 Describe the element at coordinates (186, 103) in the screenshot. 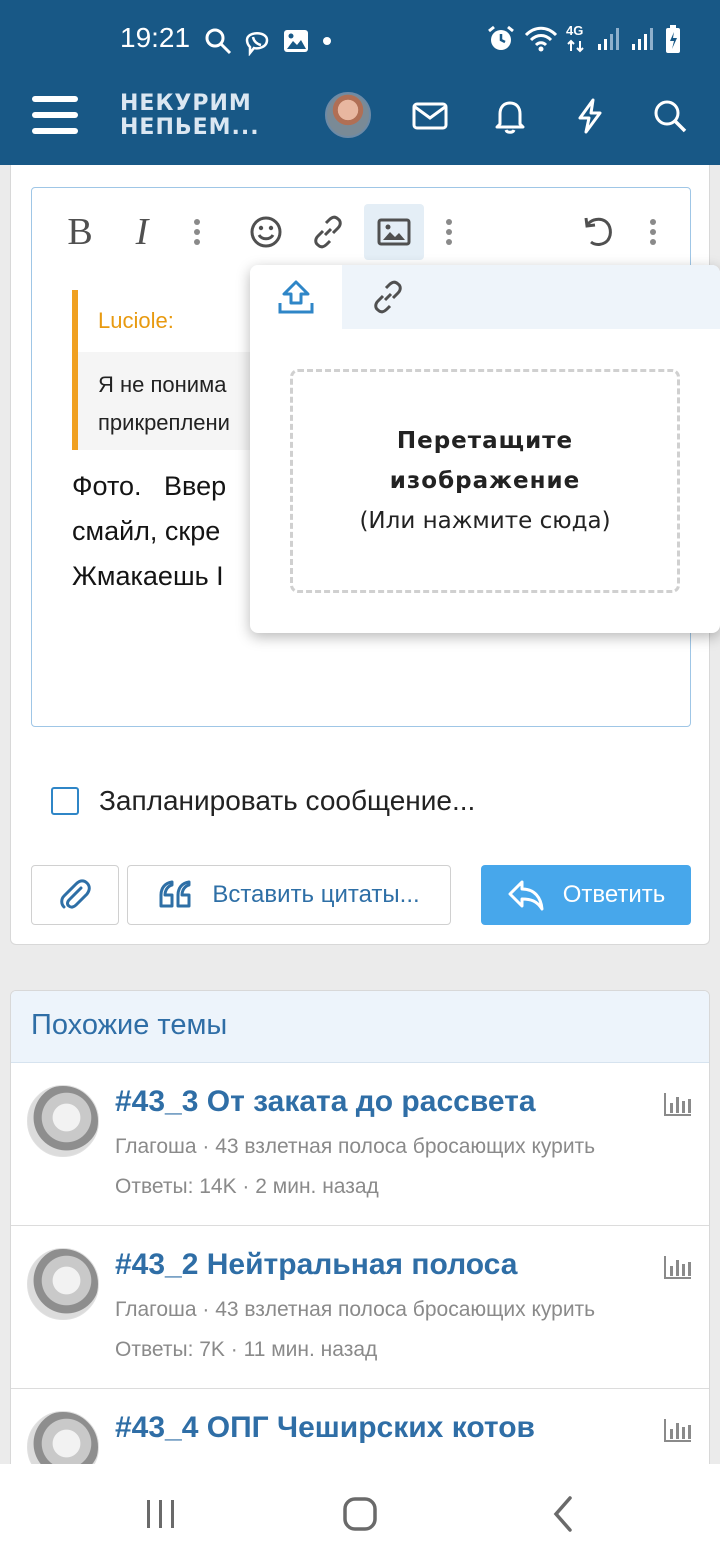

I see `logo-line-1: НЕКУРИМ` at that location.